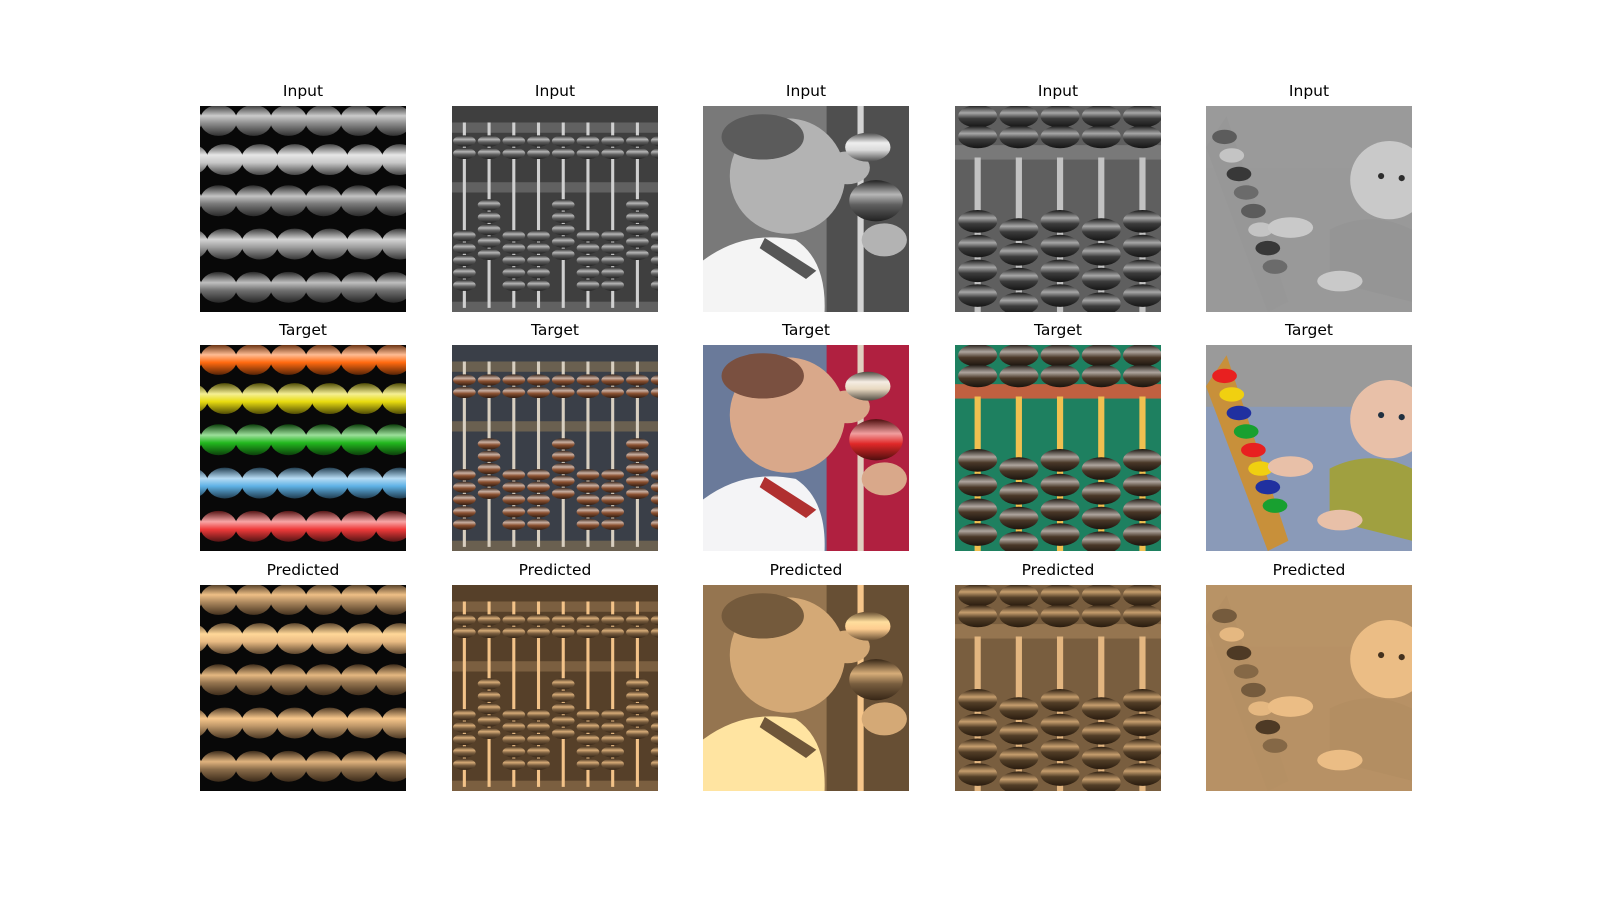  What do you see at coordinates (1058, 201) in the screenshot?
I see `panel-gray-abacus-rods-closeup: Input` at bounding box center [1058, 201].